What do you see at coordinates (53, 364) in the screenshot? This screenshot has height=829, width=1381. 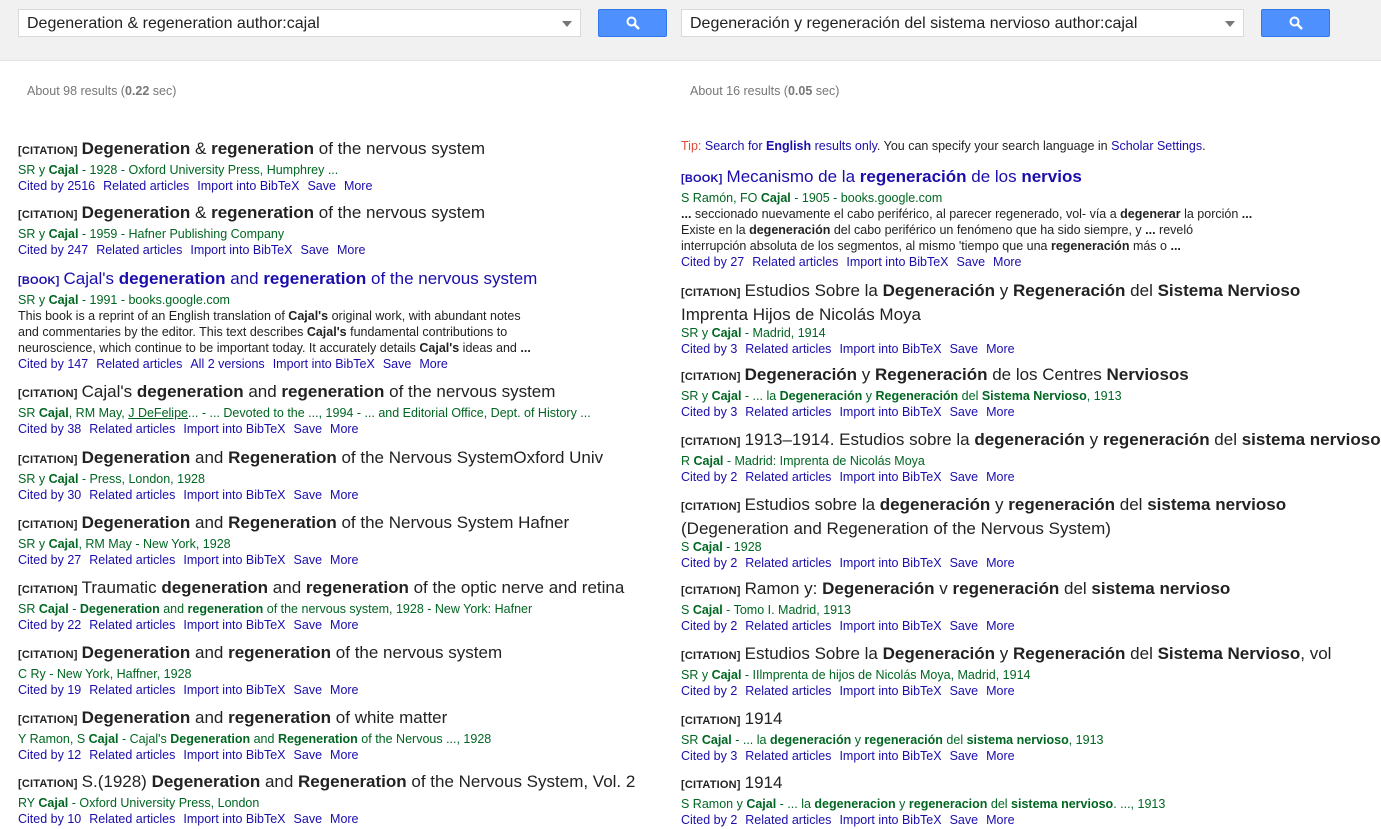 I see `cited-by-link: Cited by 147` at bounding box center [53, 364].